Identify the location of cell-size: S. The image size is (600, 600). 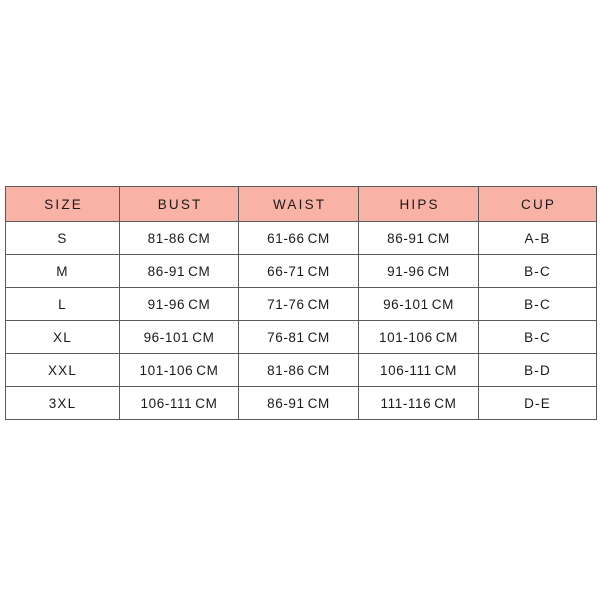
(62, 238).